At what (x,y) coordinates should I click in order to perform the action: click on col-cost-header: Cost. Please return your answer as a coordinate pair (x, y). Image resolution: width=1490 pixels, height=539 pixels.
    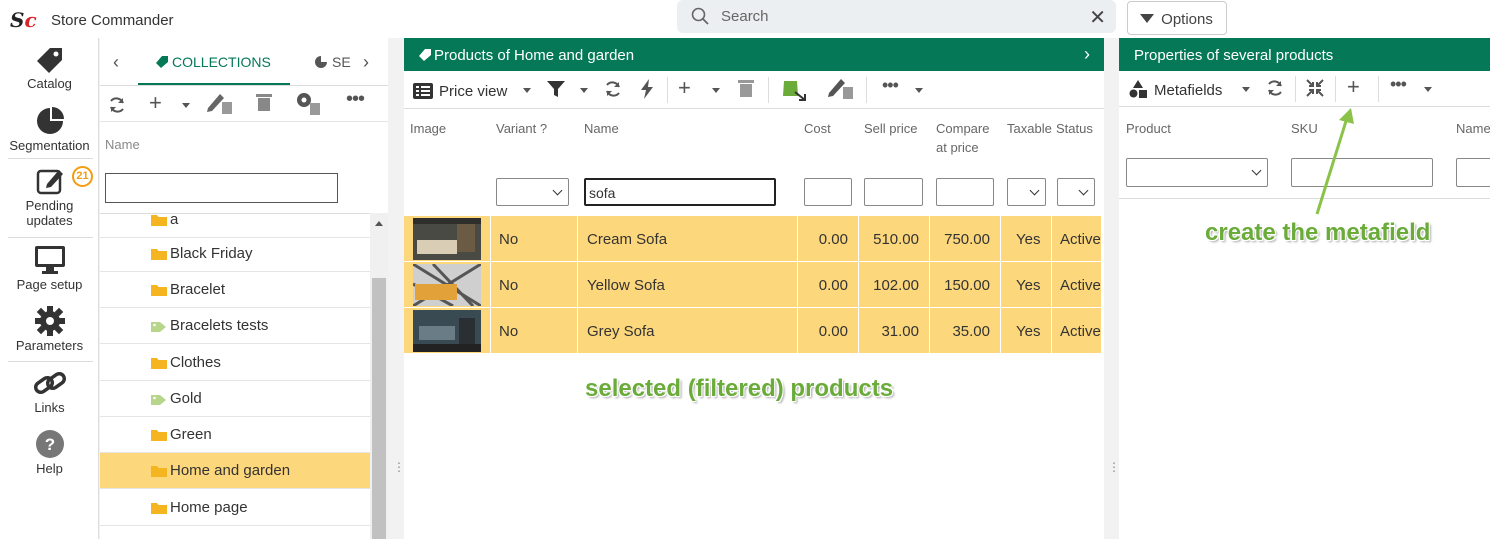
    Looking at the image, I should click on (817, 128).